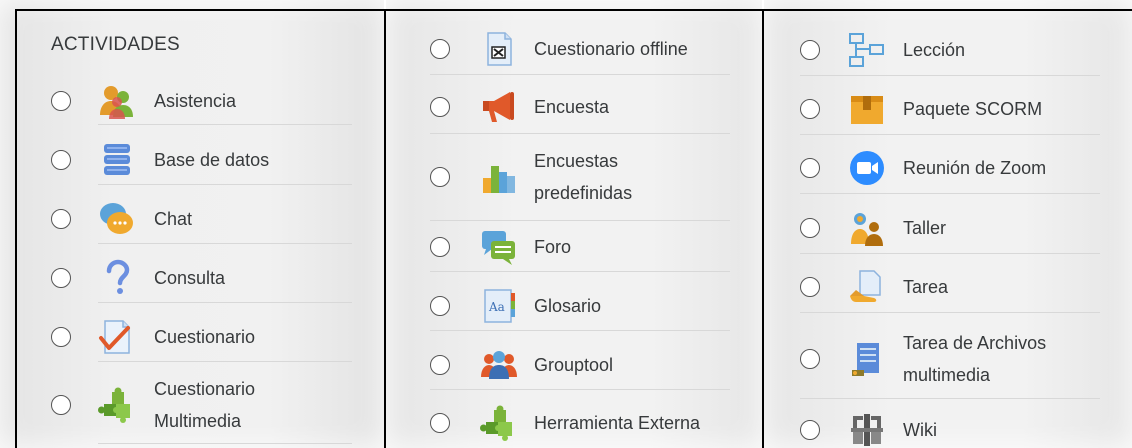 This screenshot has width=1132, height=448. I want to click on activity-label: Herramienta Externa, so click(617, 423).